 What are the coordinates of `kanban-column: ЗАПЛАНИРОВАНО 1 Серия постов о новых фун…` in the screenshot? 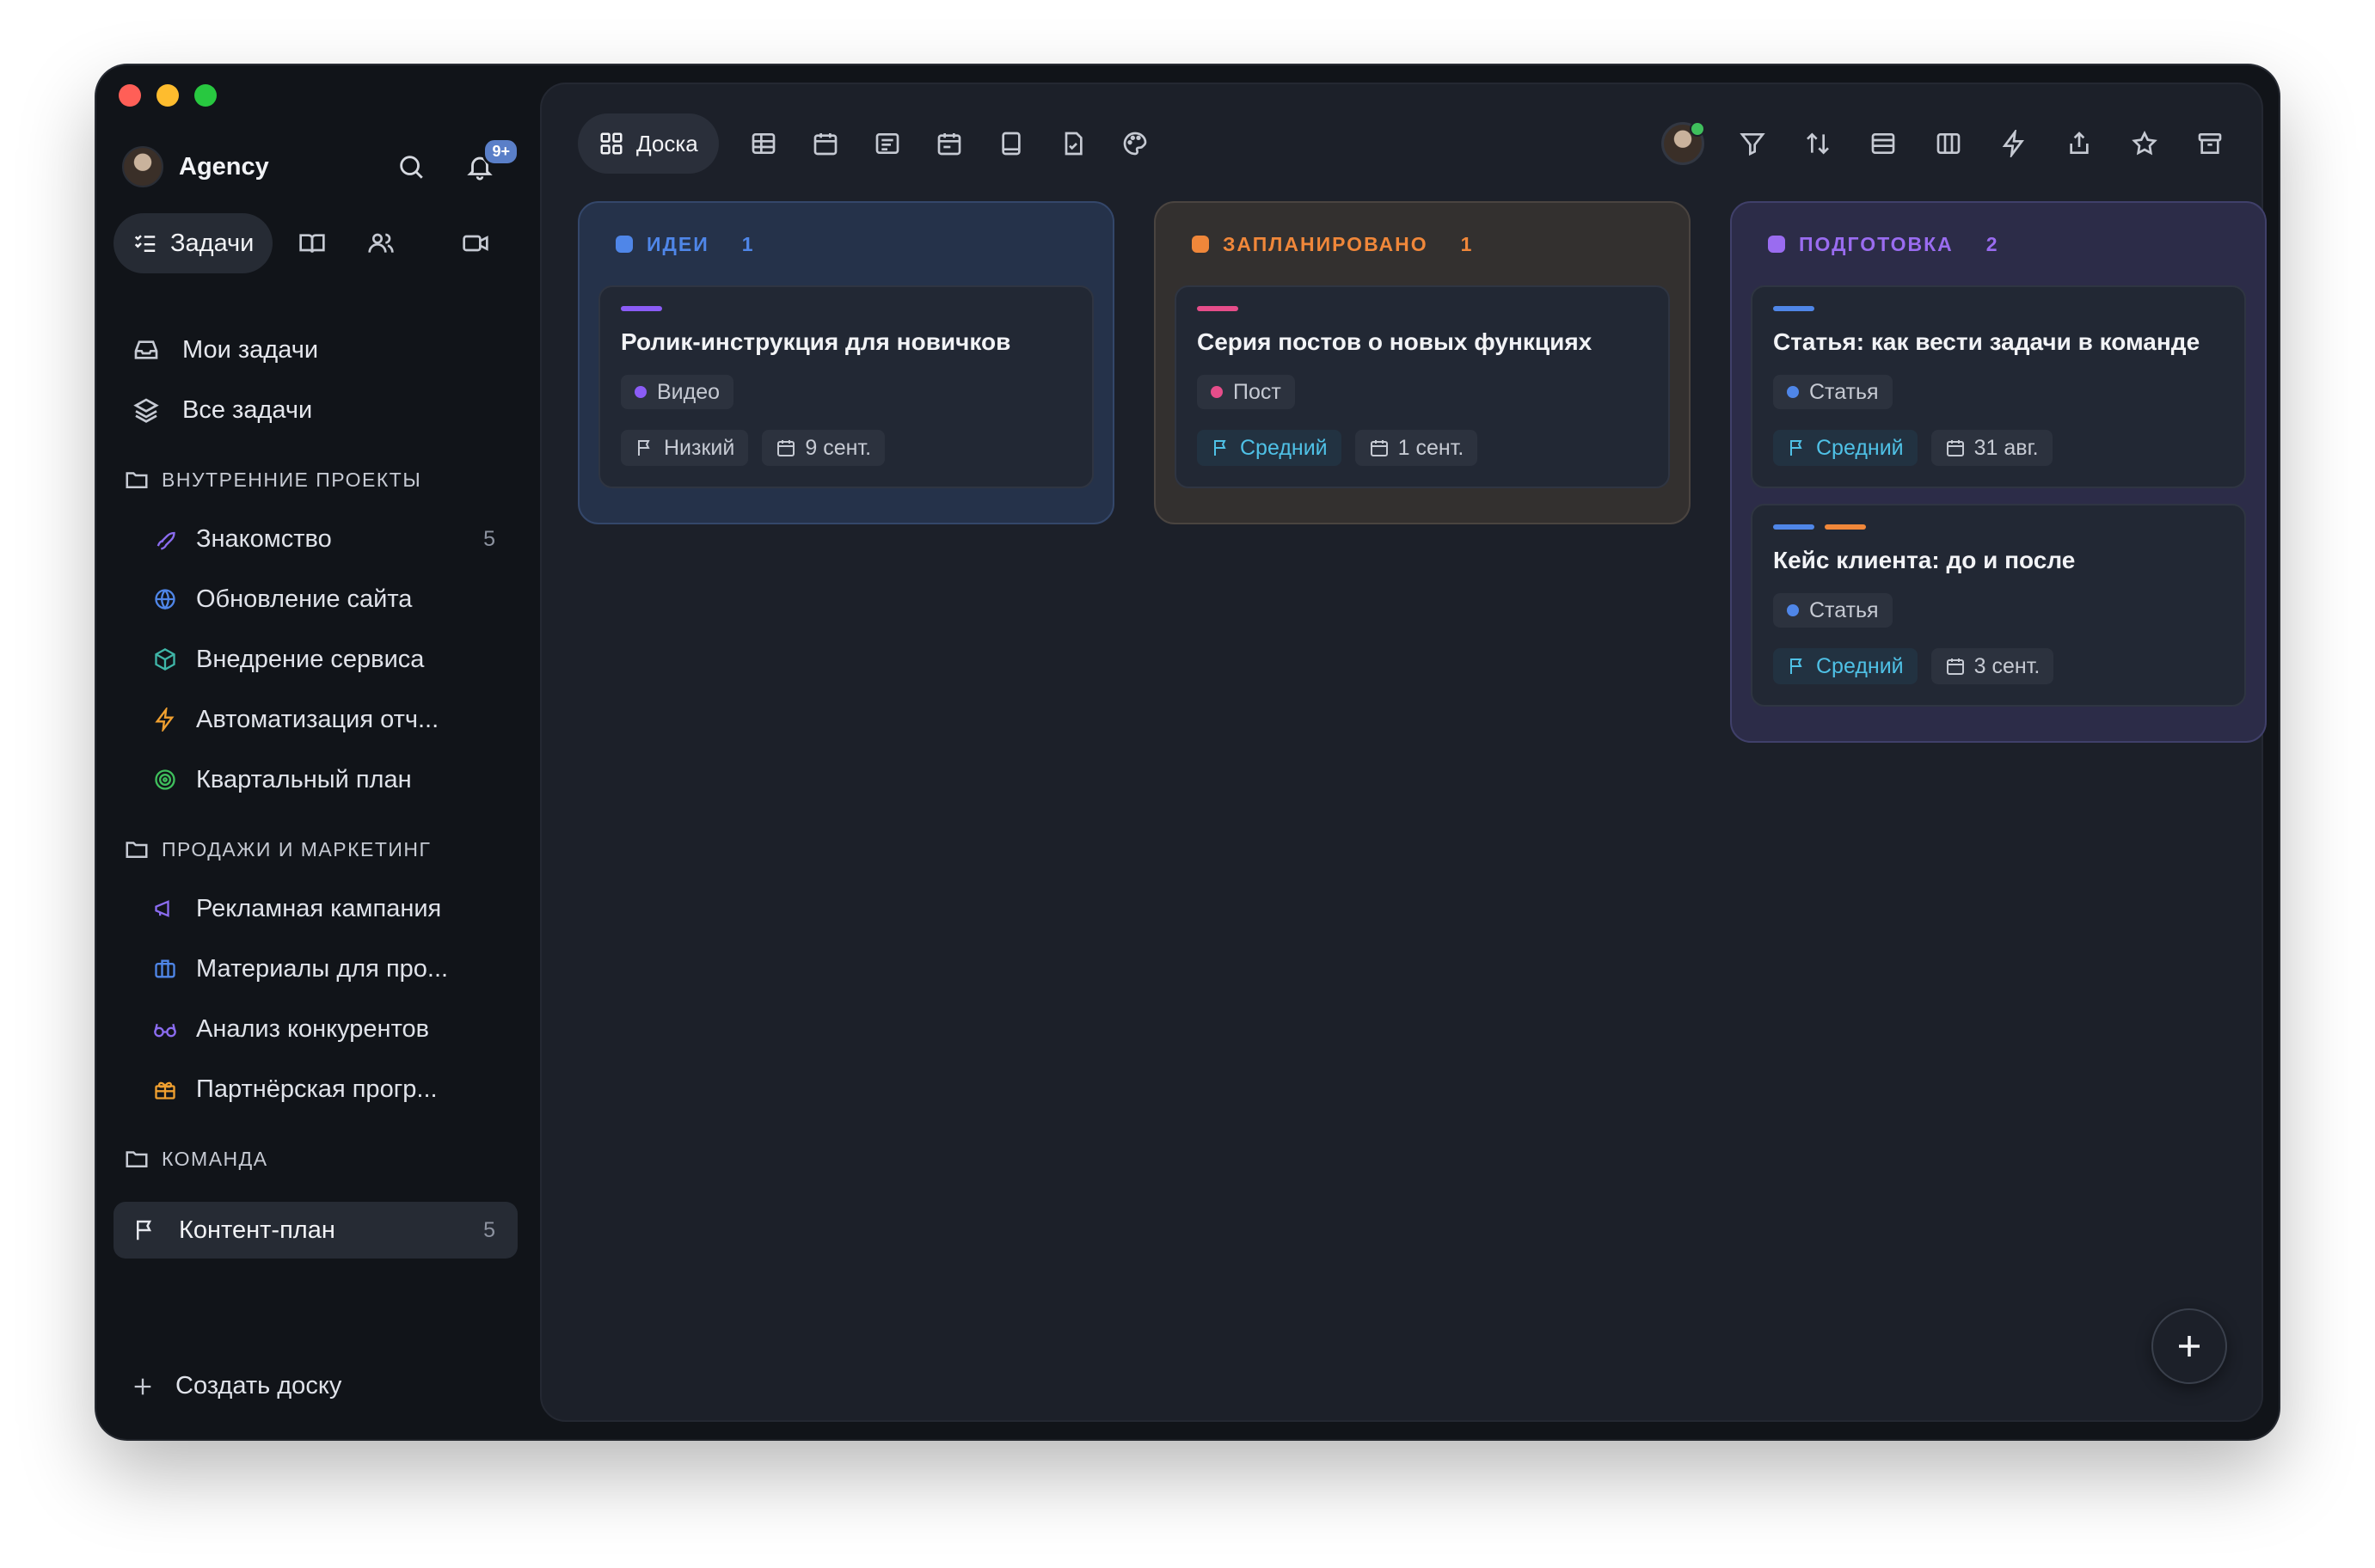 It's located at (1423, 362).